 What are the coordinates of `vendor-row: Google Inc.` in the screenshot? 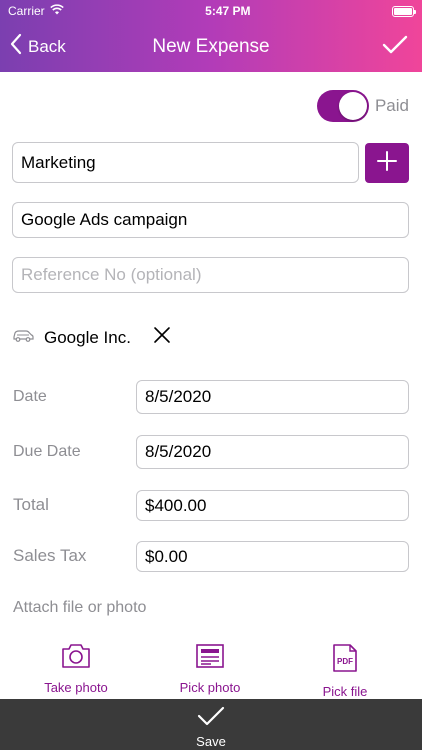 It's located at (91, 337).